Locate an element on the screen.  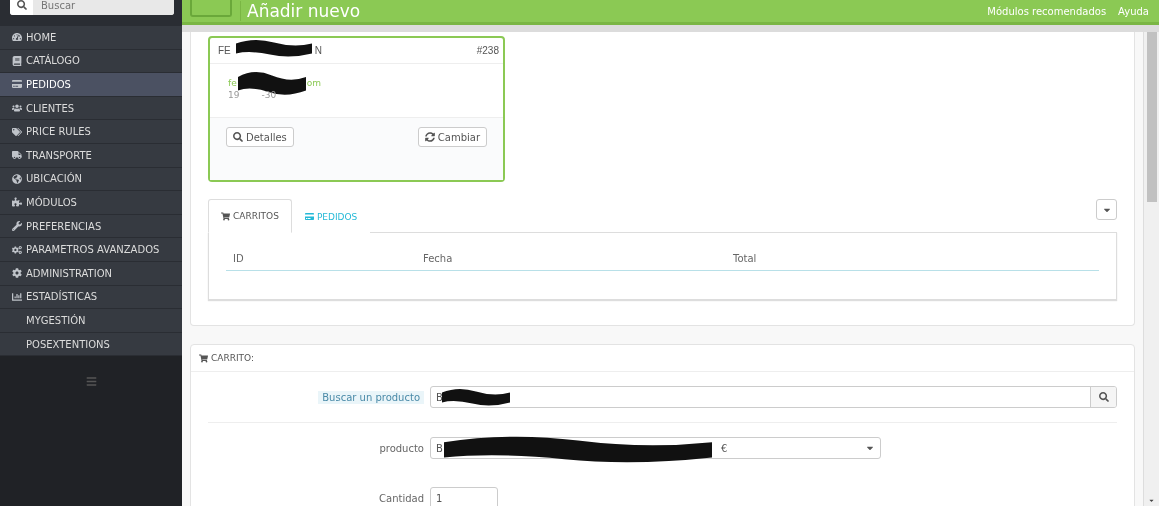
gears-icon is located at coordinates (16, 249).